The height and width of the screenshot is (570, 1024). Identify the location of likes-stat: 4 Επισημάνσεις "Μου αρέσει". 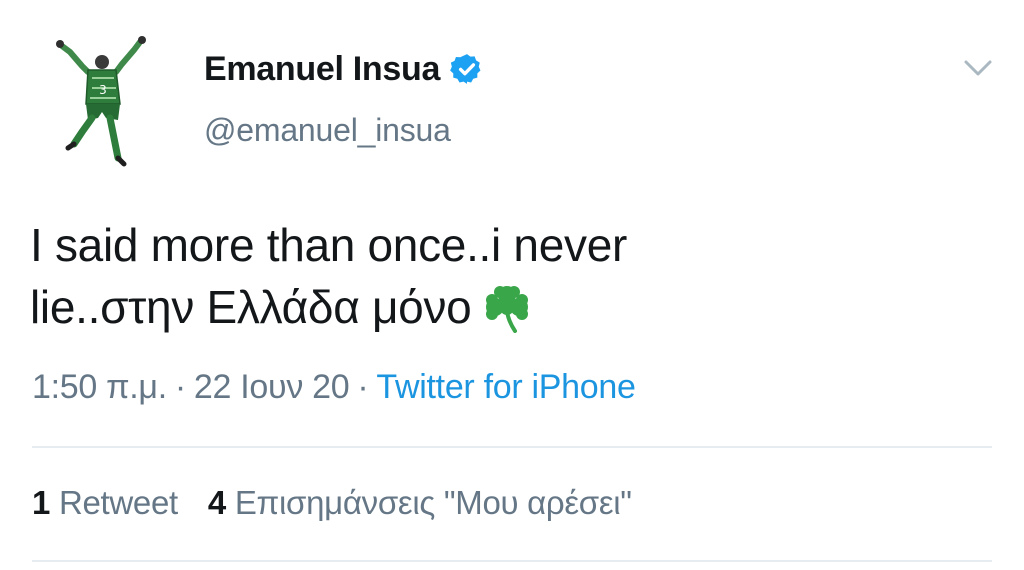
(420, 502).